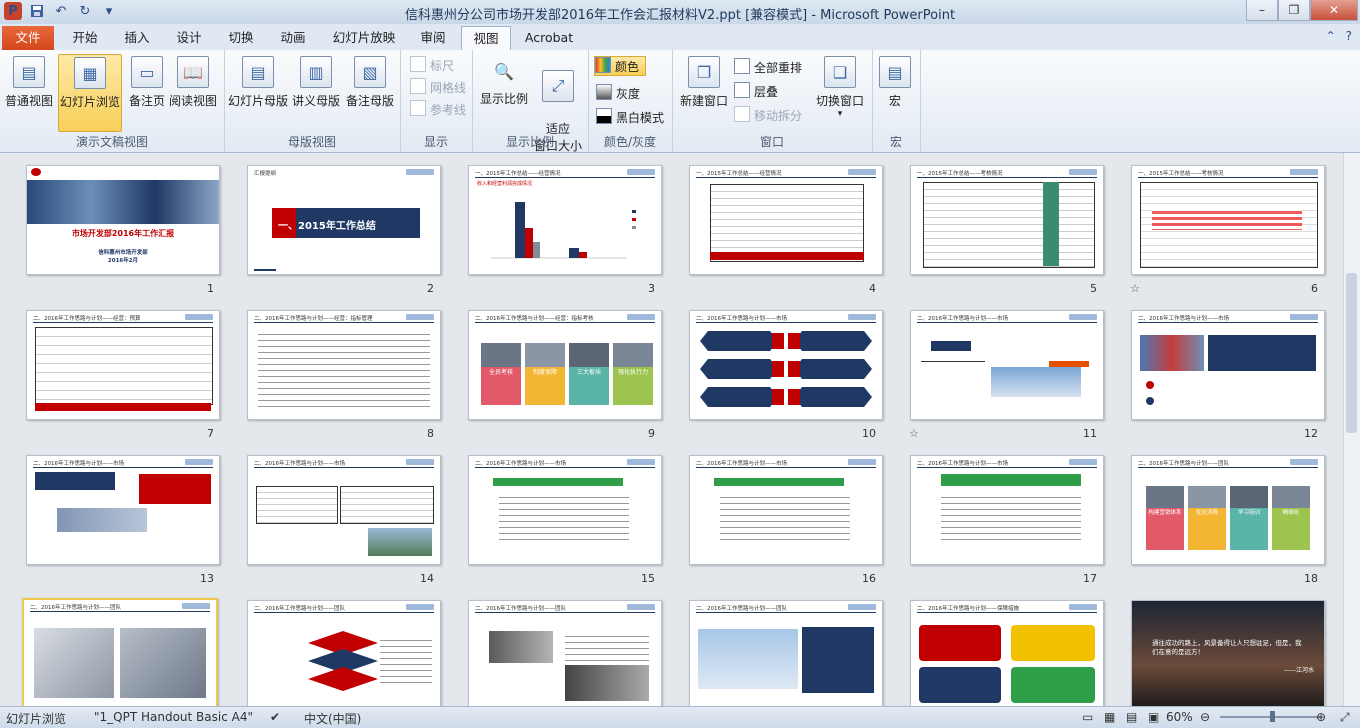 This screenshot has width=1360, height=728. Describe the element at coordinates (558, 103) in the screenshot. I see `fit-to-window-button: ⤢ 适应 窗口大小` at that location.